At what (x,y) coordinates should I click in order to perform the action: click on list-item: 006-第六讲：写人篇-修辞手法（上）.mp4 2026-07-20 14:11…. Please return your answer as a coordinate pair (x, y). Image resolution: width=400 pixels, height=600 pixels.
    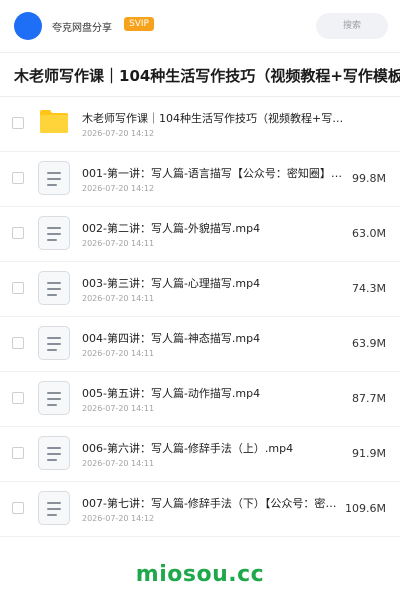
    Looking at the image, I should click on (200, 454).